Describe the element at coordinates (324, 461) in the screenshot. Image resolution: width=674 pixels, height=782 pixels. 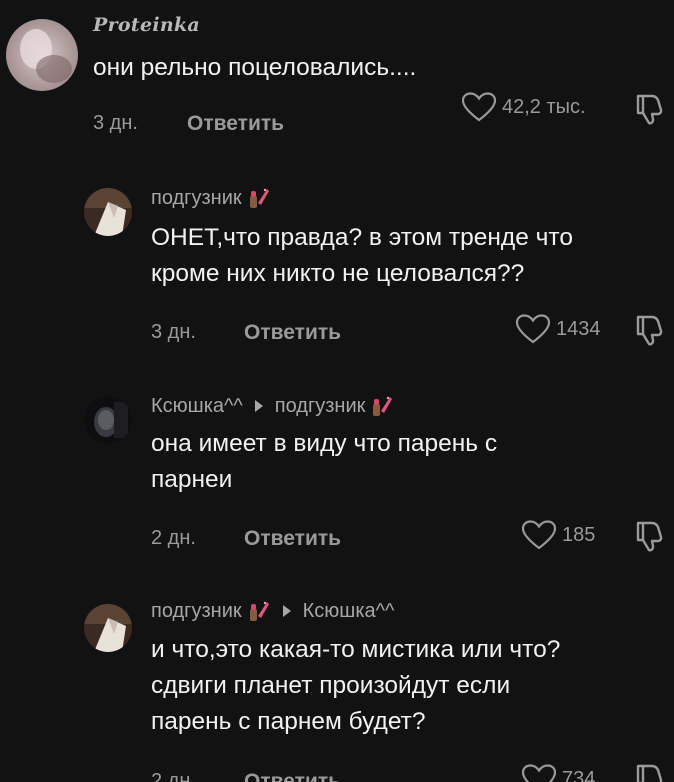
I see `comment-text: она имеет в виду что парень с парнеи` at that location.